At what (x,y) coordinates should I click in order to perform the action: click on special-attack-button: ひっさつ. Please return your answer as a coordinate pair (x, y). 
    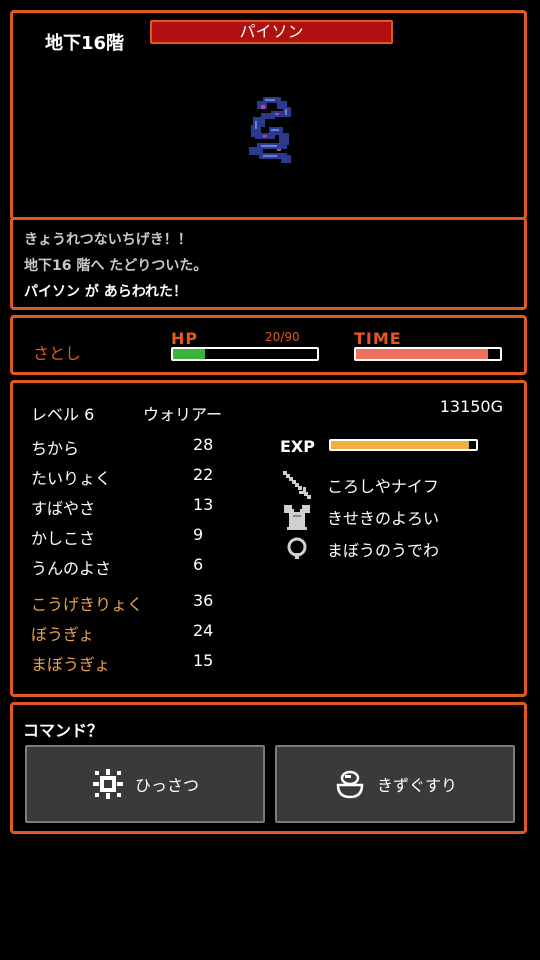
    Looking at the image, I should click on (145, 784).